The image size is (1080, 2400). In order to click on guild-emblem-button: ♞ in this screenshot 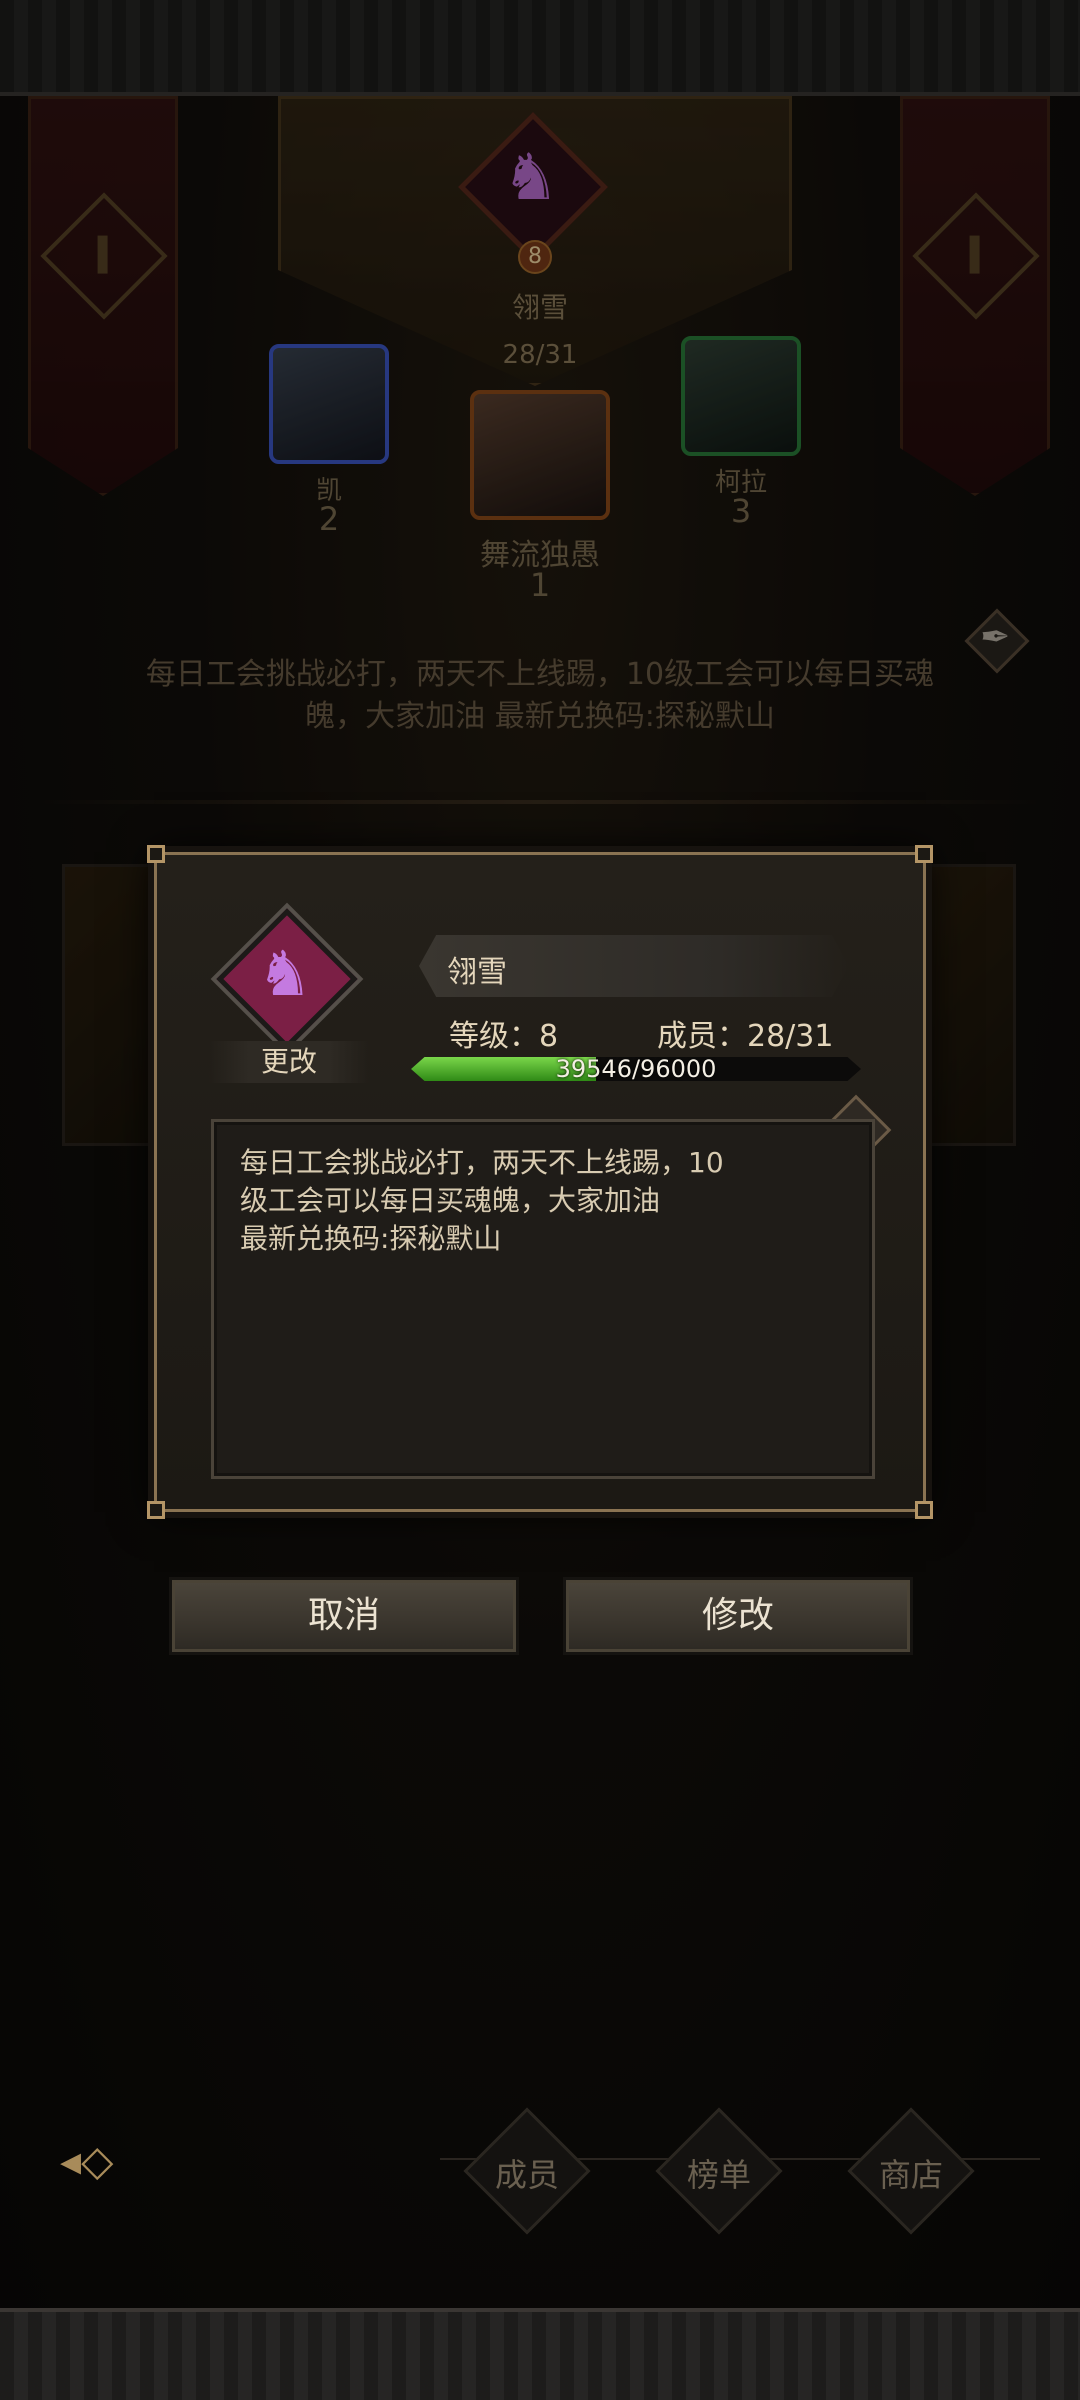, I will do `click(287, 979)`.